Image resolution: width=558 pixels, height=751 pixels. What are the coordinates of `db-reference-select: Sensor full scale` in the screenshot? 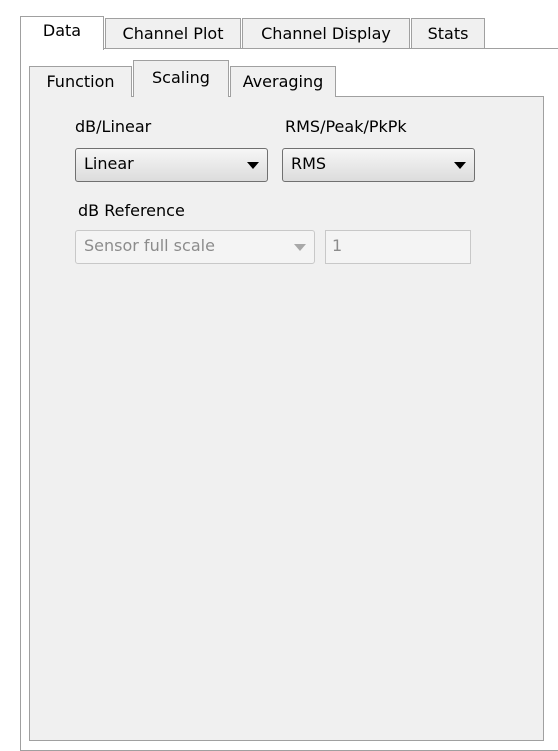 It's located at (195, 247).